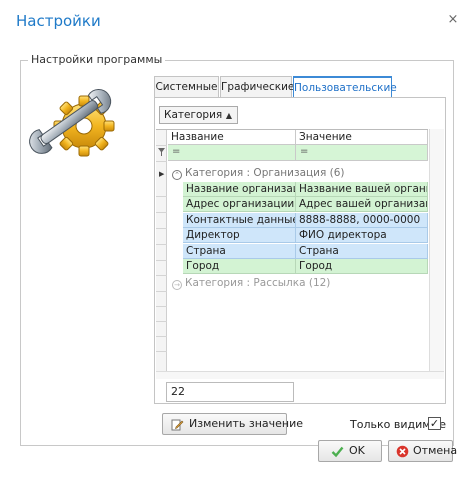  What do you see at coordinates (362, 137) in the screenshot?
I see `column-header-value: Значение` at bounding box center [362, 137].